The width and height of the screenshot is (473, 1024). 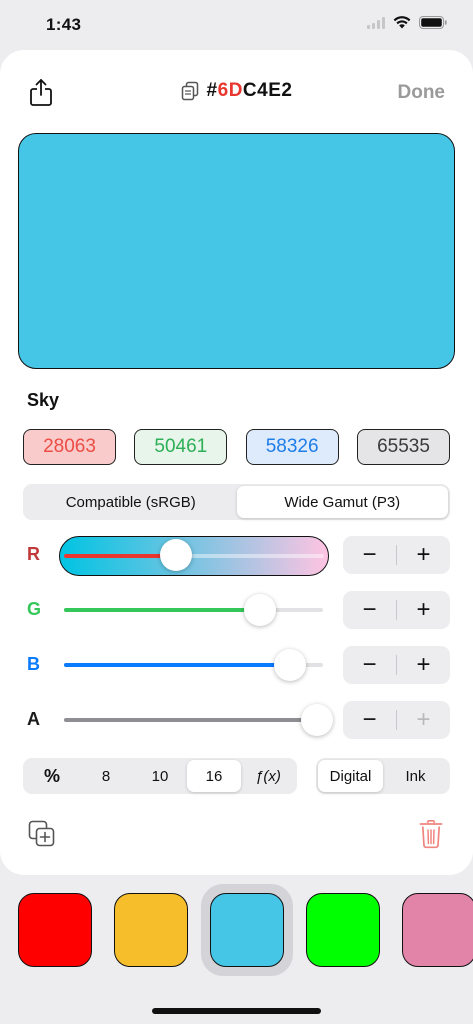 I want to click on palette-swatch-red, so click(x=55, y=930).